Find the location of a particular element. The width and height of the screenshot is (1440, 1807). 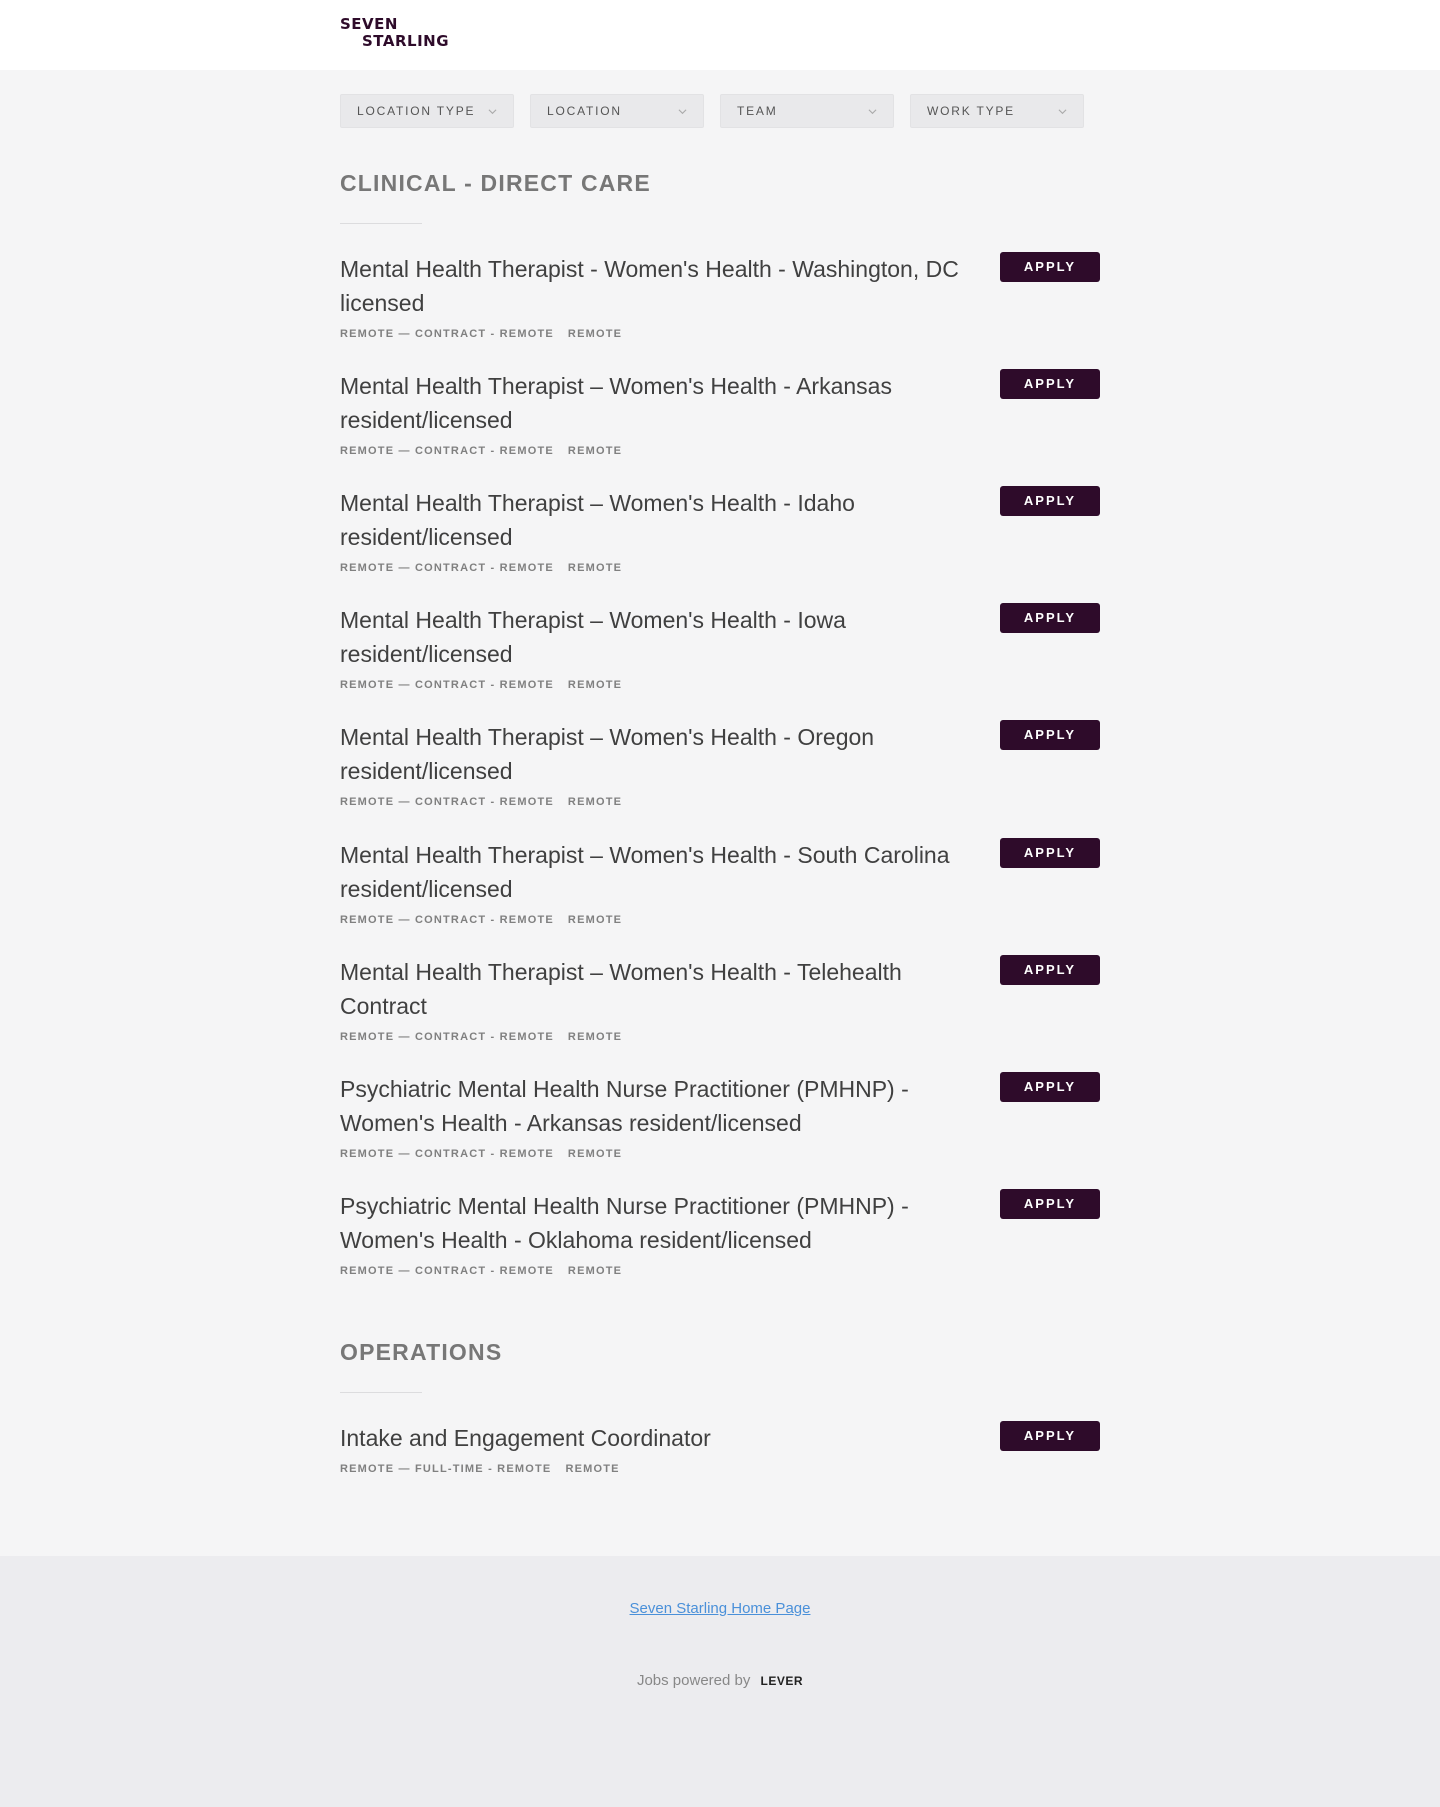

location-type-filter: LOCATION TYPE is located at coordinates (427, 111).